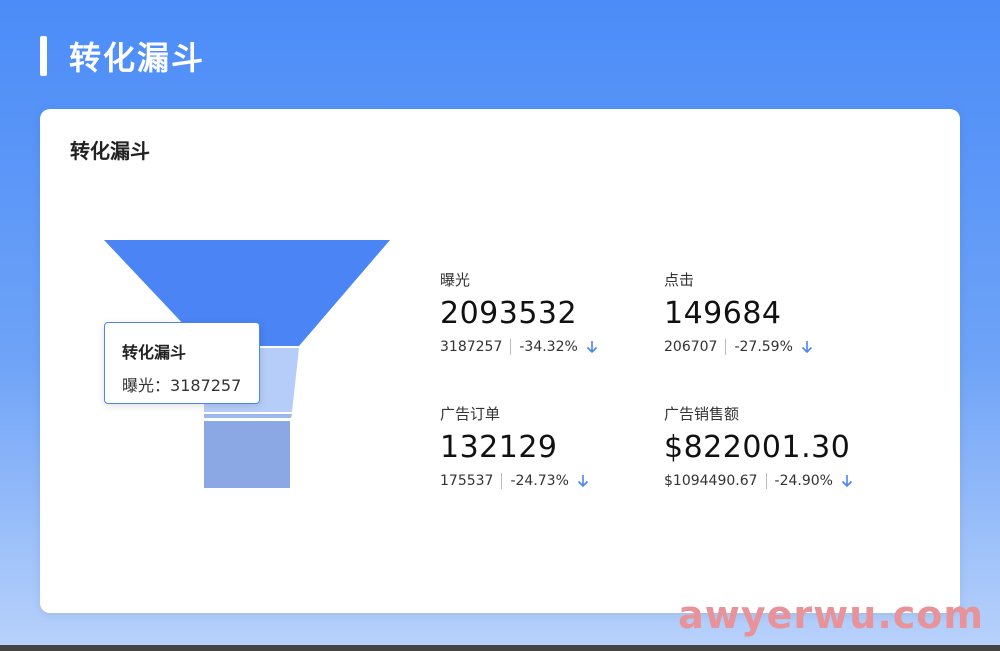 Image resolution: width=1000 pixels, height=651 pixels. I want to click on metric-sub: 3187257 -34.32%, so click(519, 347).